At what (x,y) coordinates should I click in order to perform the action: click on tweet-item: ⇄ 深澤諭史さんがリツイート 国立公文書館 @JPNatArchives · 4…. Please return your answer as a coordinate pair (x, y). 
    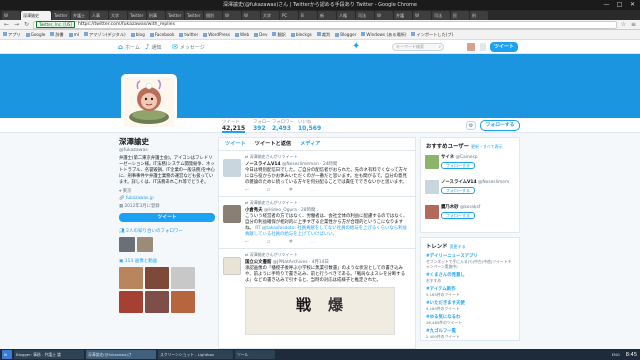
    Looking at the image, I should click on (317, 293).